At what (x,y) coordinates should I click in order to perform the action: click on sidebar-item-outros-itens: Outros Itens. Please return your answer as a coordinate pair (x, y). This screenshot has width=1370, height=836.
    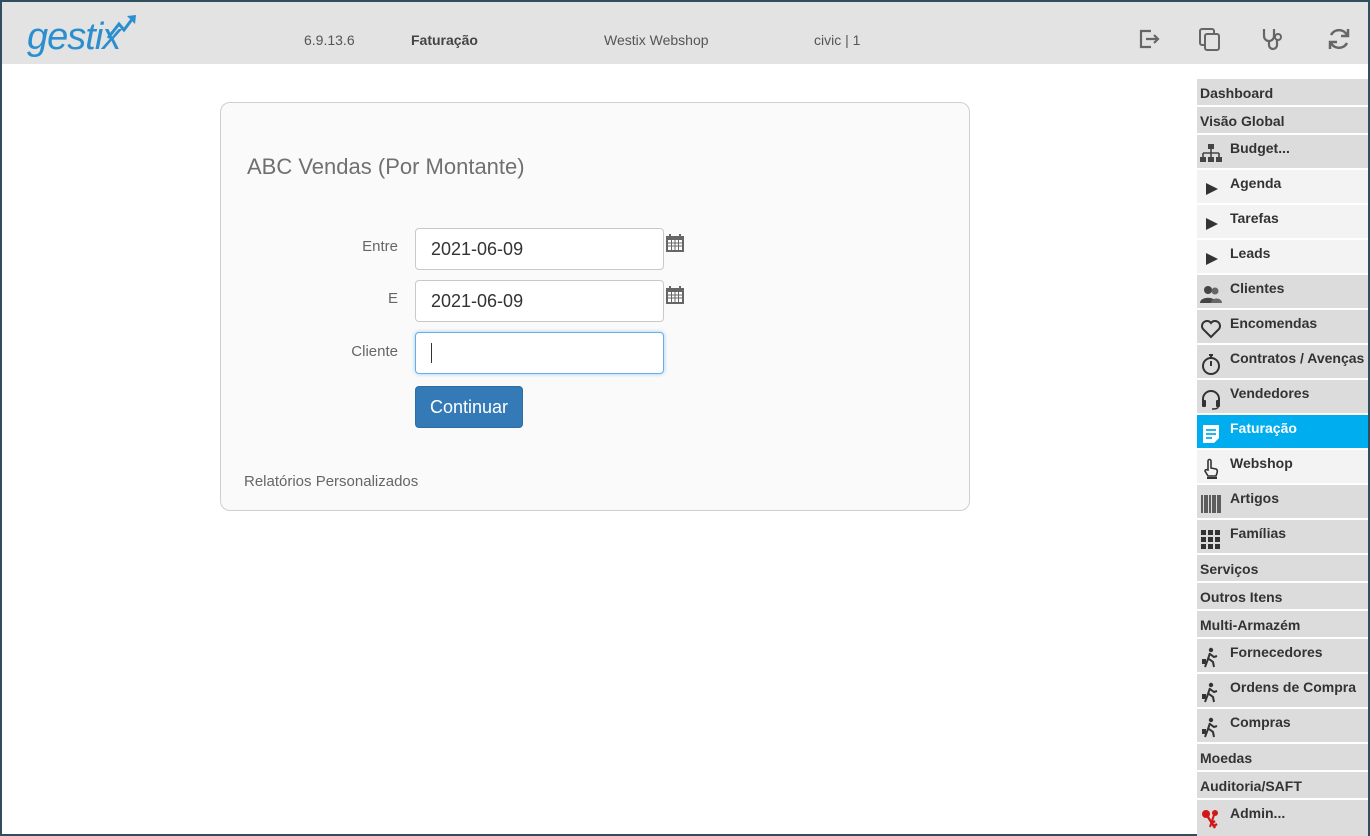
    Looking at the image, I should click on (1282, 597).